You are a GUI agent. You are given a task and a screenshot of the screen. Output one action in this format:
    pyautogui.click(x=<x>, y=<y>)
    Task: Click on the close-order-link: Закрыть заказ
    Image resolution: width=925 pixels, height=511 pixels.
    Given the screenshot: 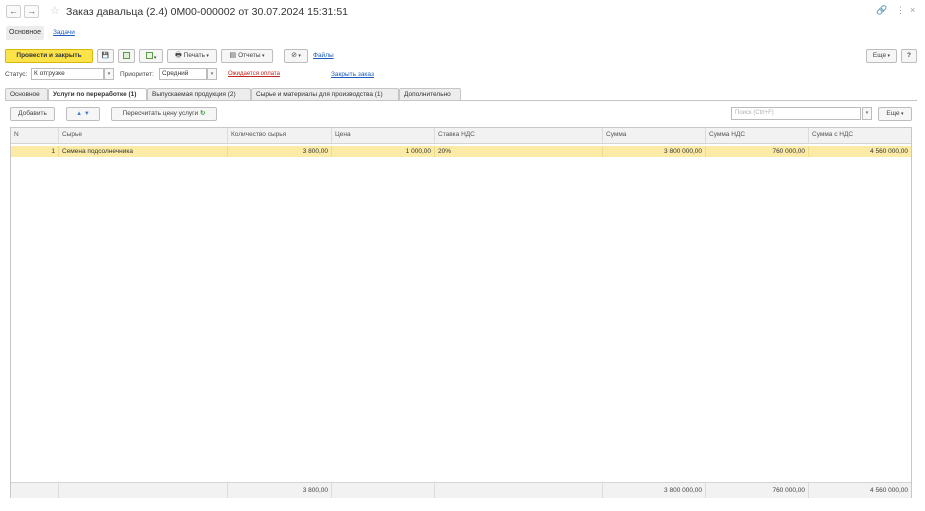 What is the action you would take?
    pyautogui.click(x=352, y=74)
    